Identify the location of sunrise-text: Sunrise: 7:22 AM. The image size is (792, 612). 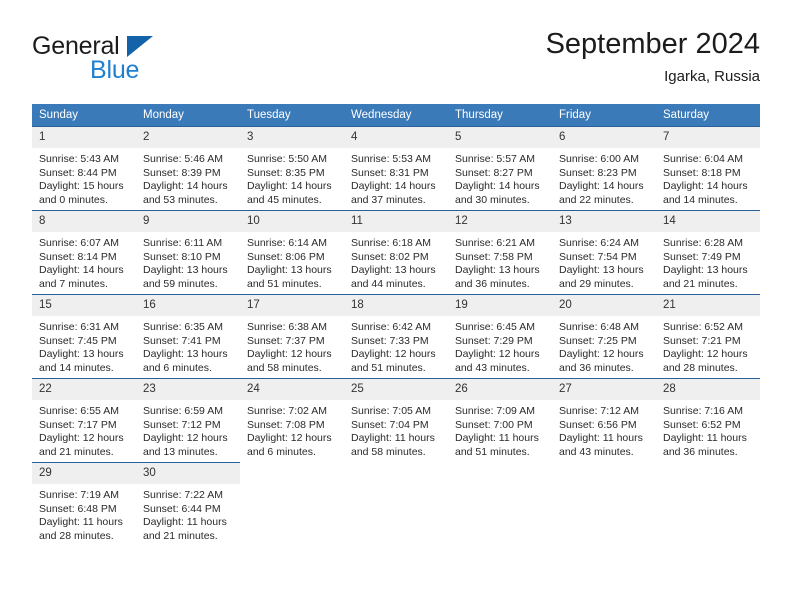
(183, 495).